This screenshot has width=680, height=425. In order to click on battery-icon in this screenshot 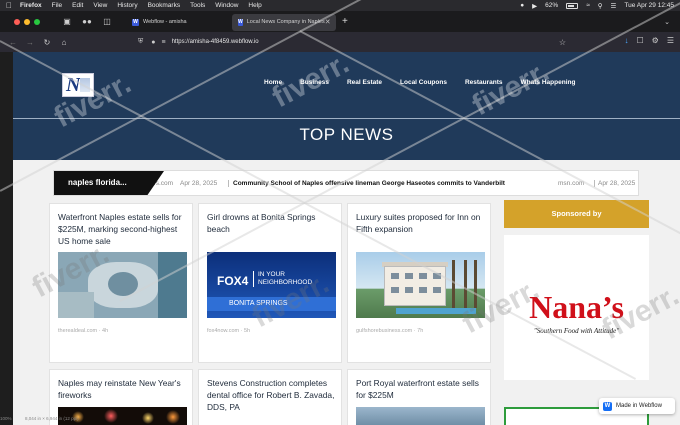, I will do `click(572, 5)`.